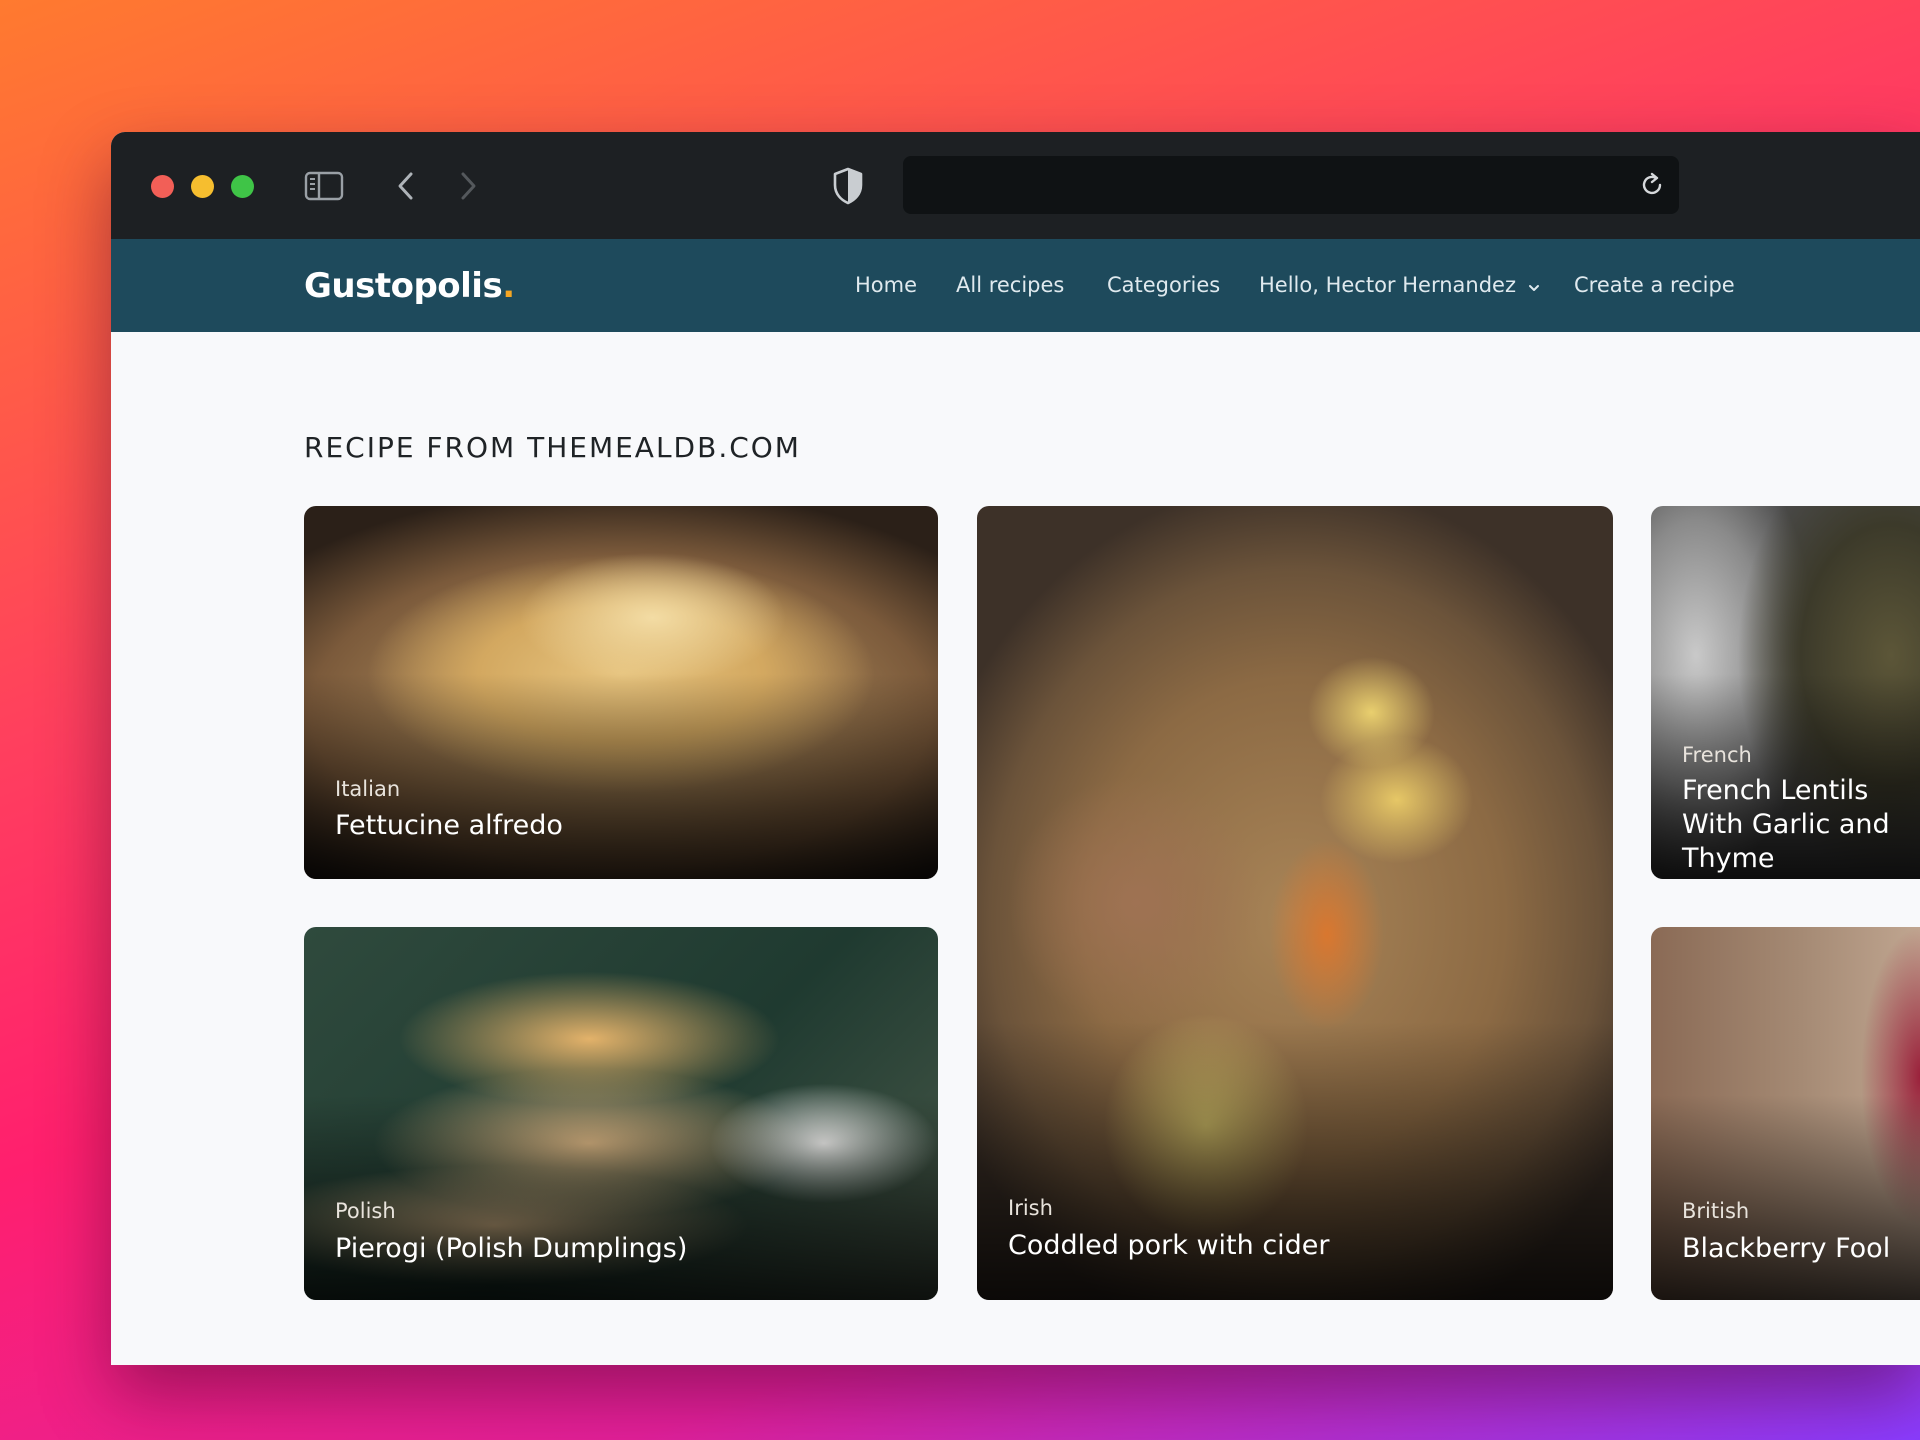 Image resolution: width=1920 pixels, height=1440 pixels. Describe the element at coordinates (1717, 755) in the screenshot. I see `recipe-category: French` at that location.